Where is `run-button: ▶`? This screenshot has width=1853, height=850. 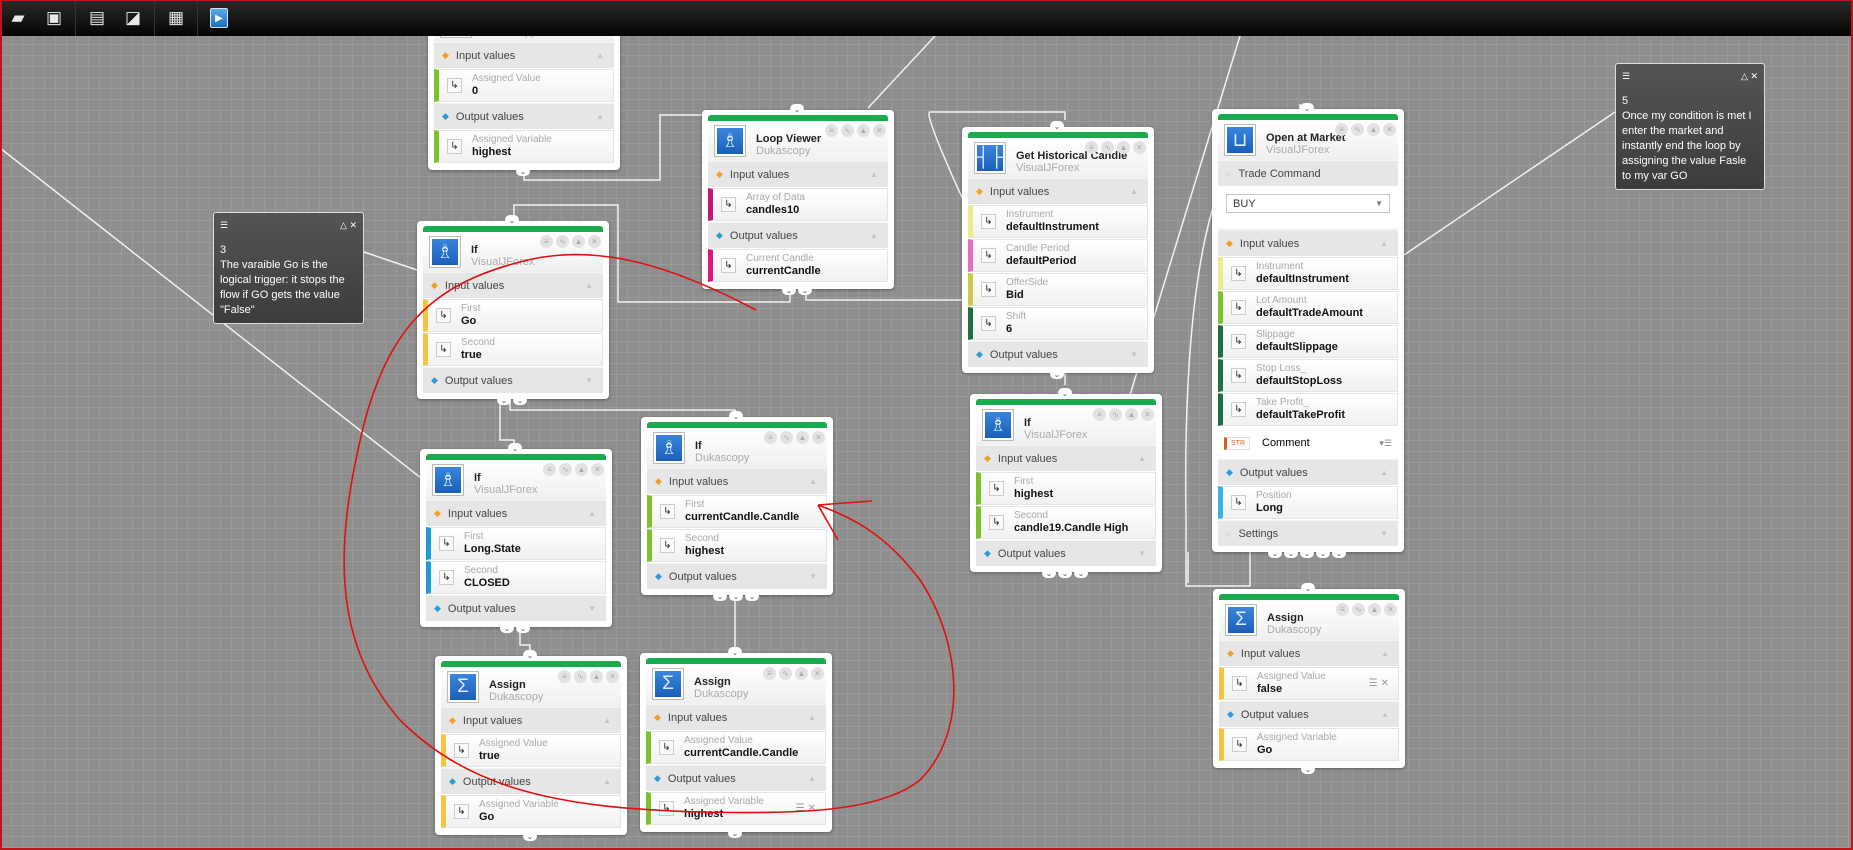 run-button: ▶ is located at coordinates (219, 18).